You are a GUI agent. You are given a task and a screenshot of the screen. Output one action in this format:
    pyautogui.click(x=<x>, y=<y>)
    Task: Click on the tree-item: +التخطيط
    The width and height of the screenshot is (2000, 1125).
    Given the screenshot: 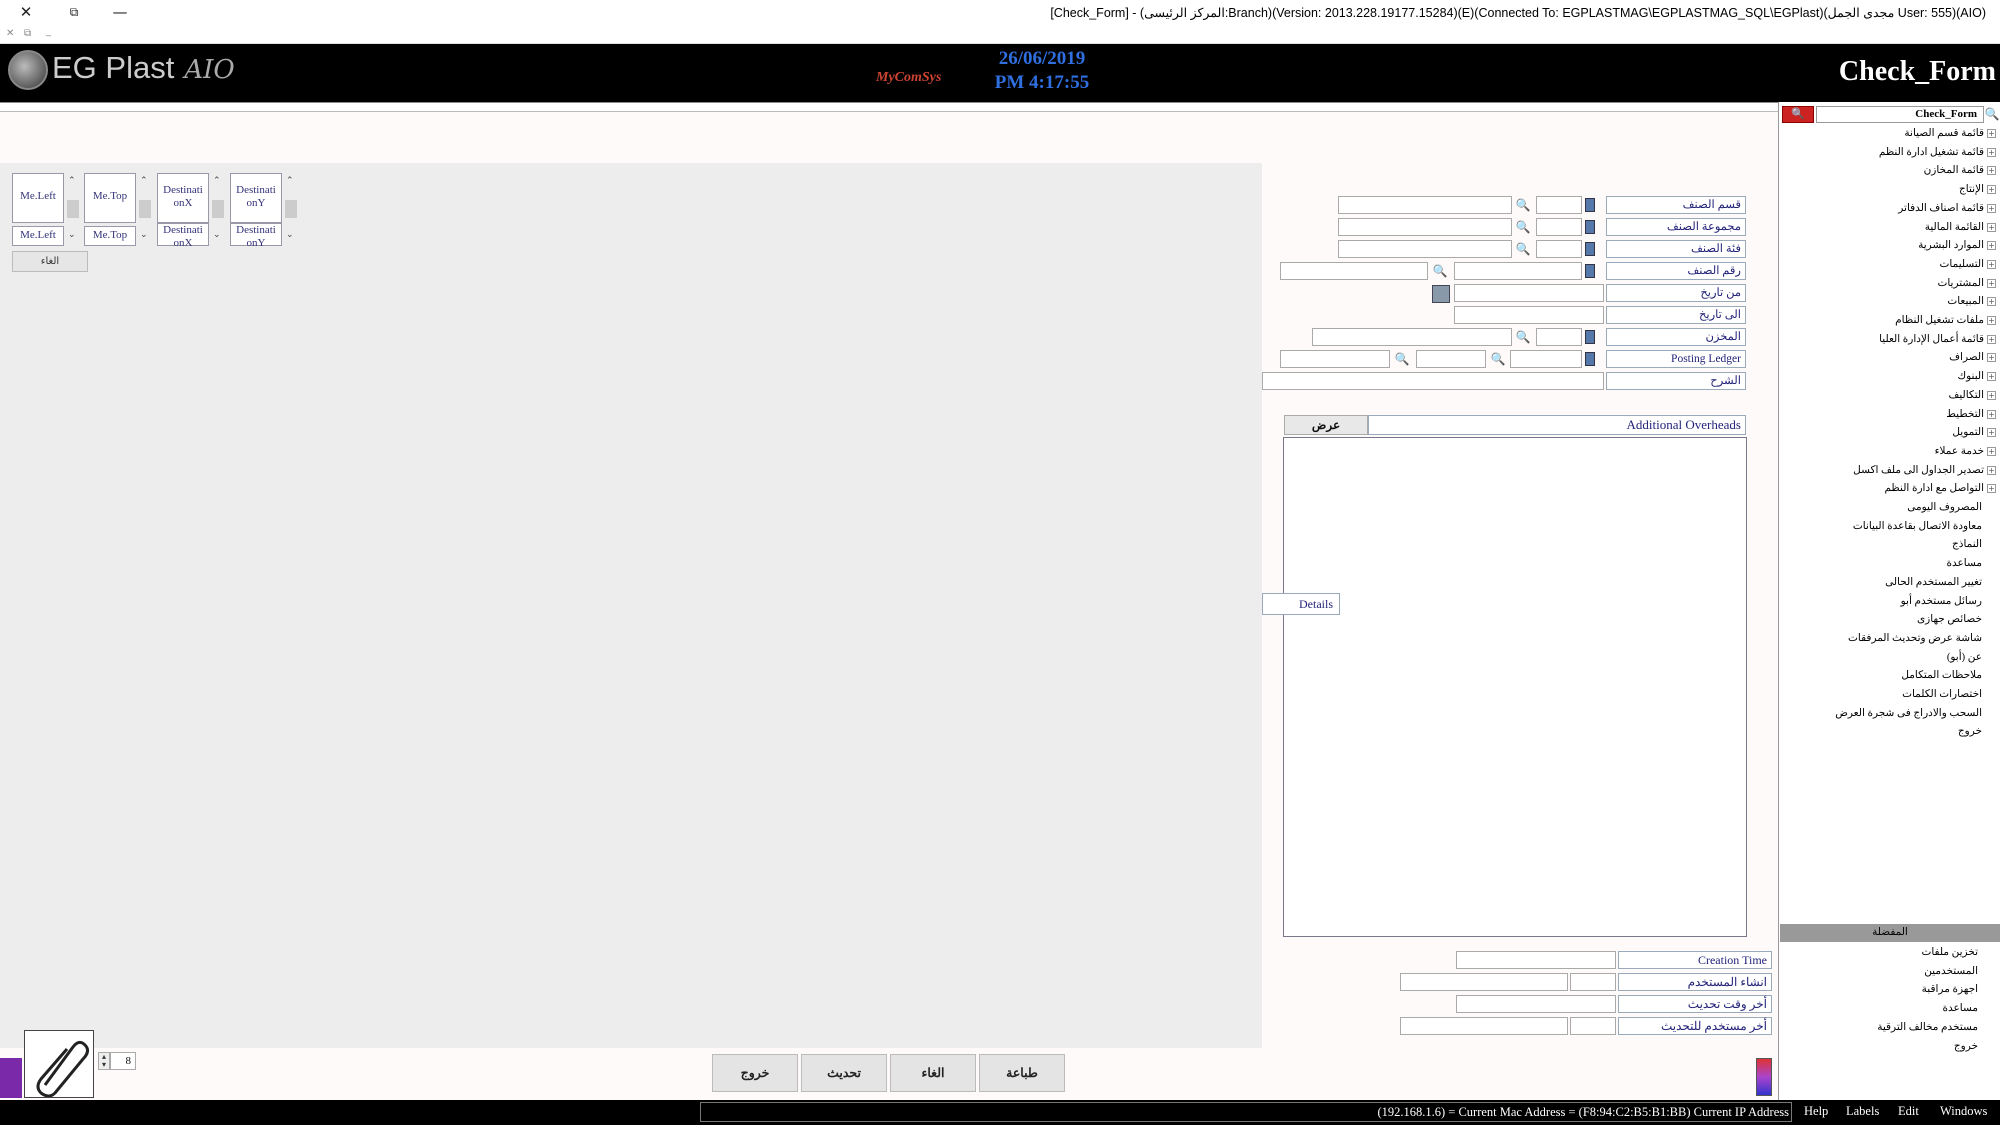 What is the action you would take?
    pyautogui.click(x=1971, y=414)
    